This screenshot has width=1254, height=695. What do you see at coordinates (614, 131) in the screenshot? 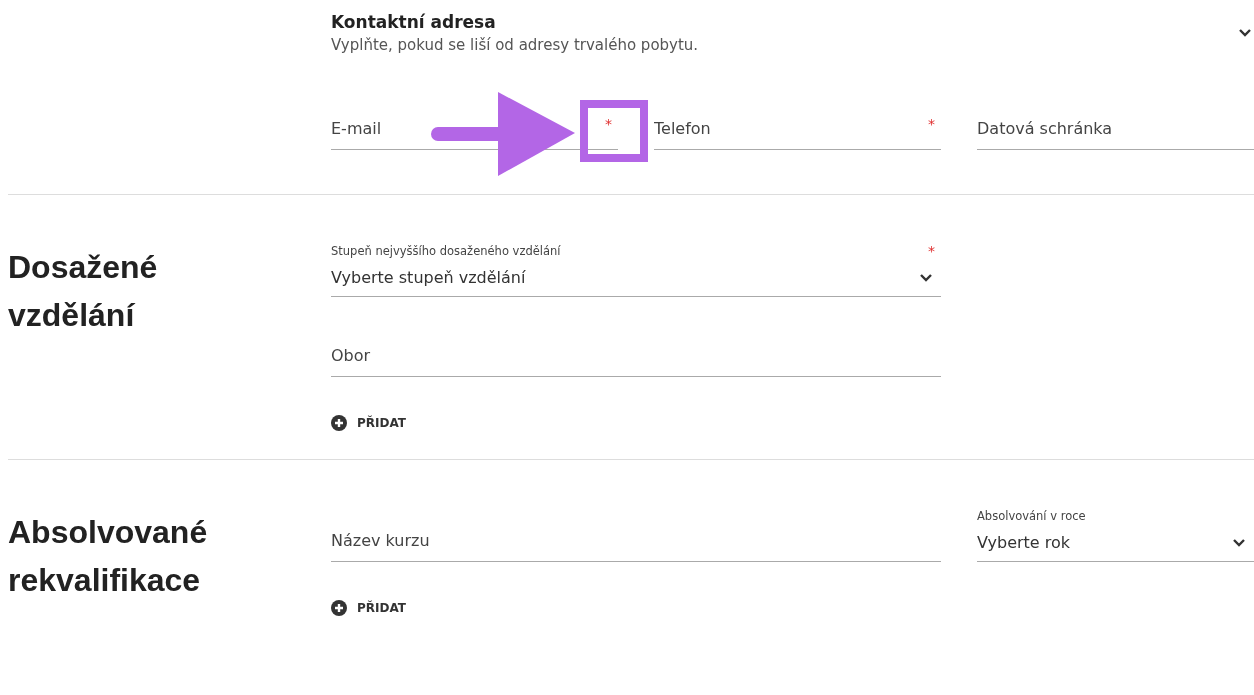
I see `highlight-frame` at bounding box center [614, 131].